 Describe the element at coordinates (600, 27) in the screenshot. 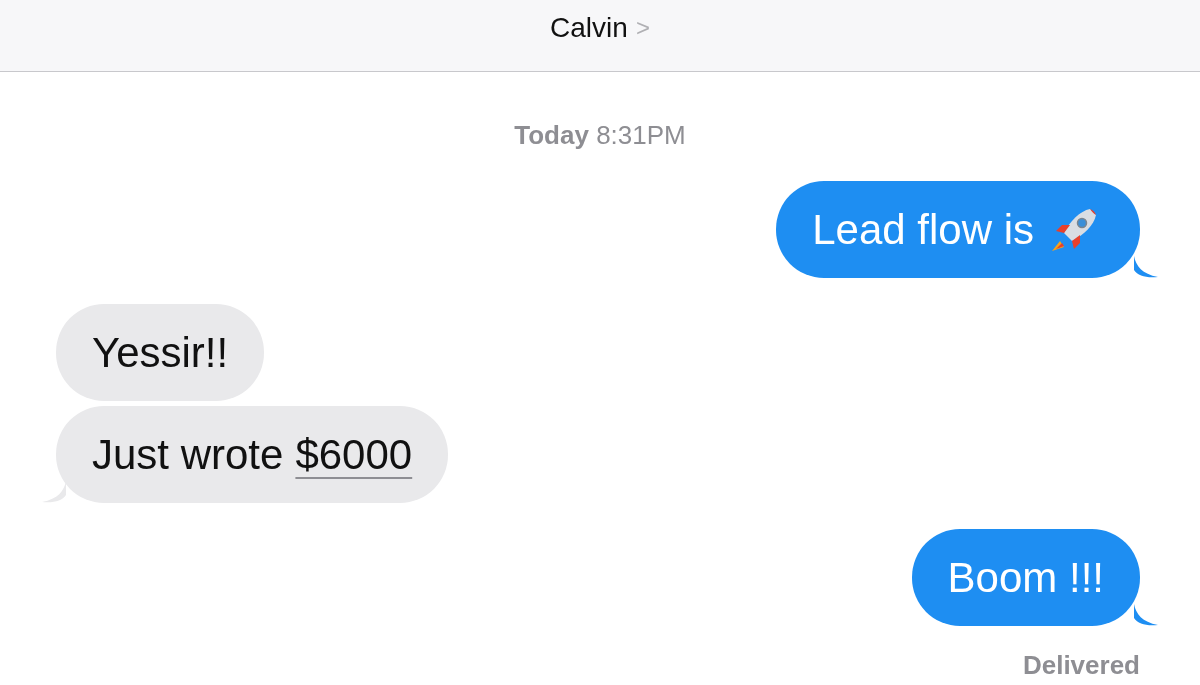

I see `contact-name-button: Calvin >` at that location.